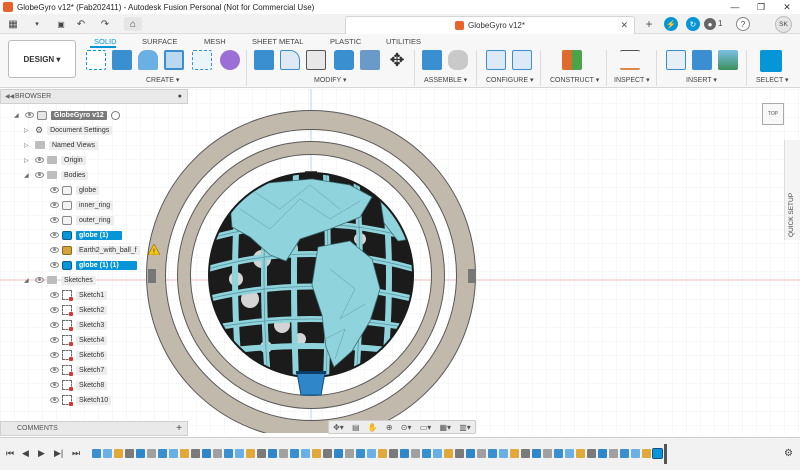 This screenshot has width=800, height=470. What do you see at coordinates (180, 96) in the screenshot?
I see `browser-options-icon: ●` at bounding box center [180, 96].